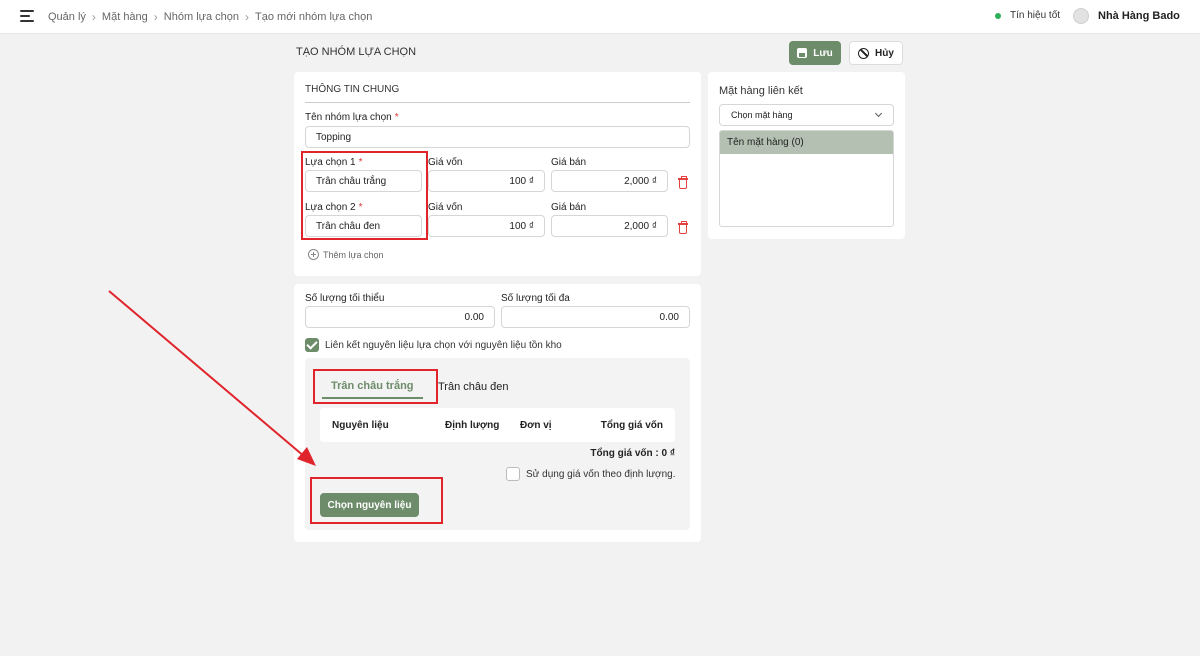  I want to click on breadcrumb-item-current: Tạo mới nhóm lựa chọn, so click(314, 17).